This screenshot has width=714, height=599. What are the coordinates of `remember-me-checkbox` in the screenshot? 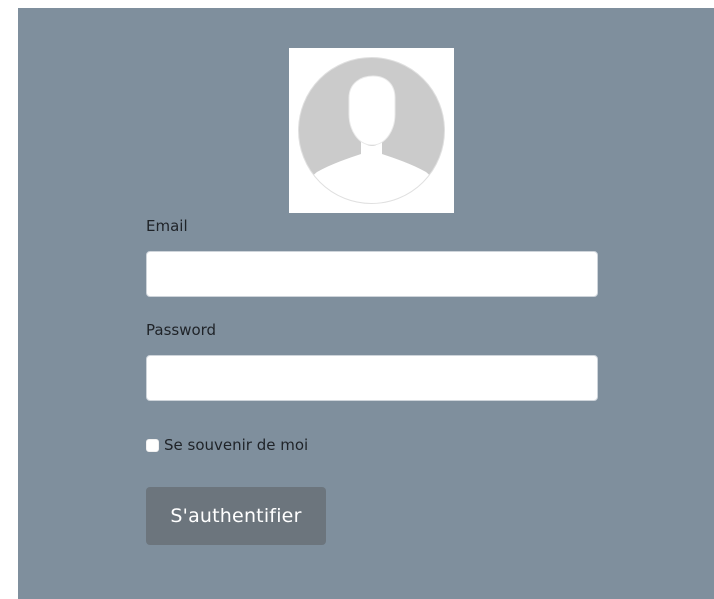 It's located at (152, 445).